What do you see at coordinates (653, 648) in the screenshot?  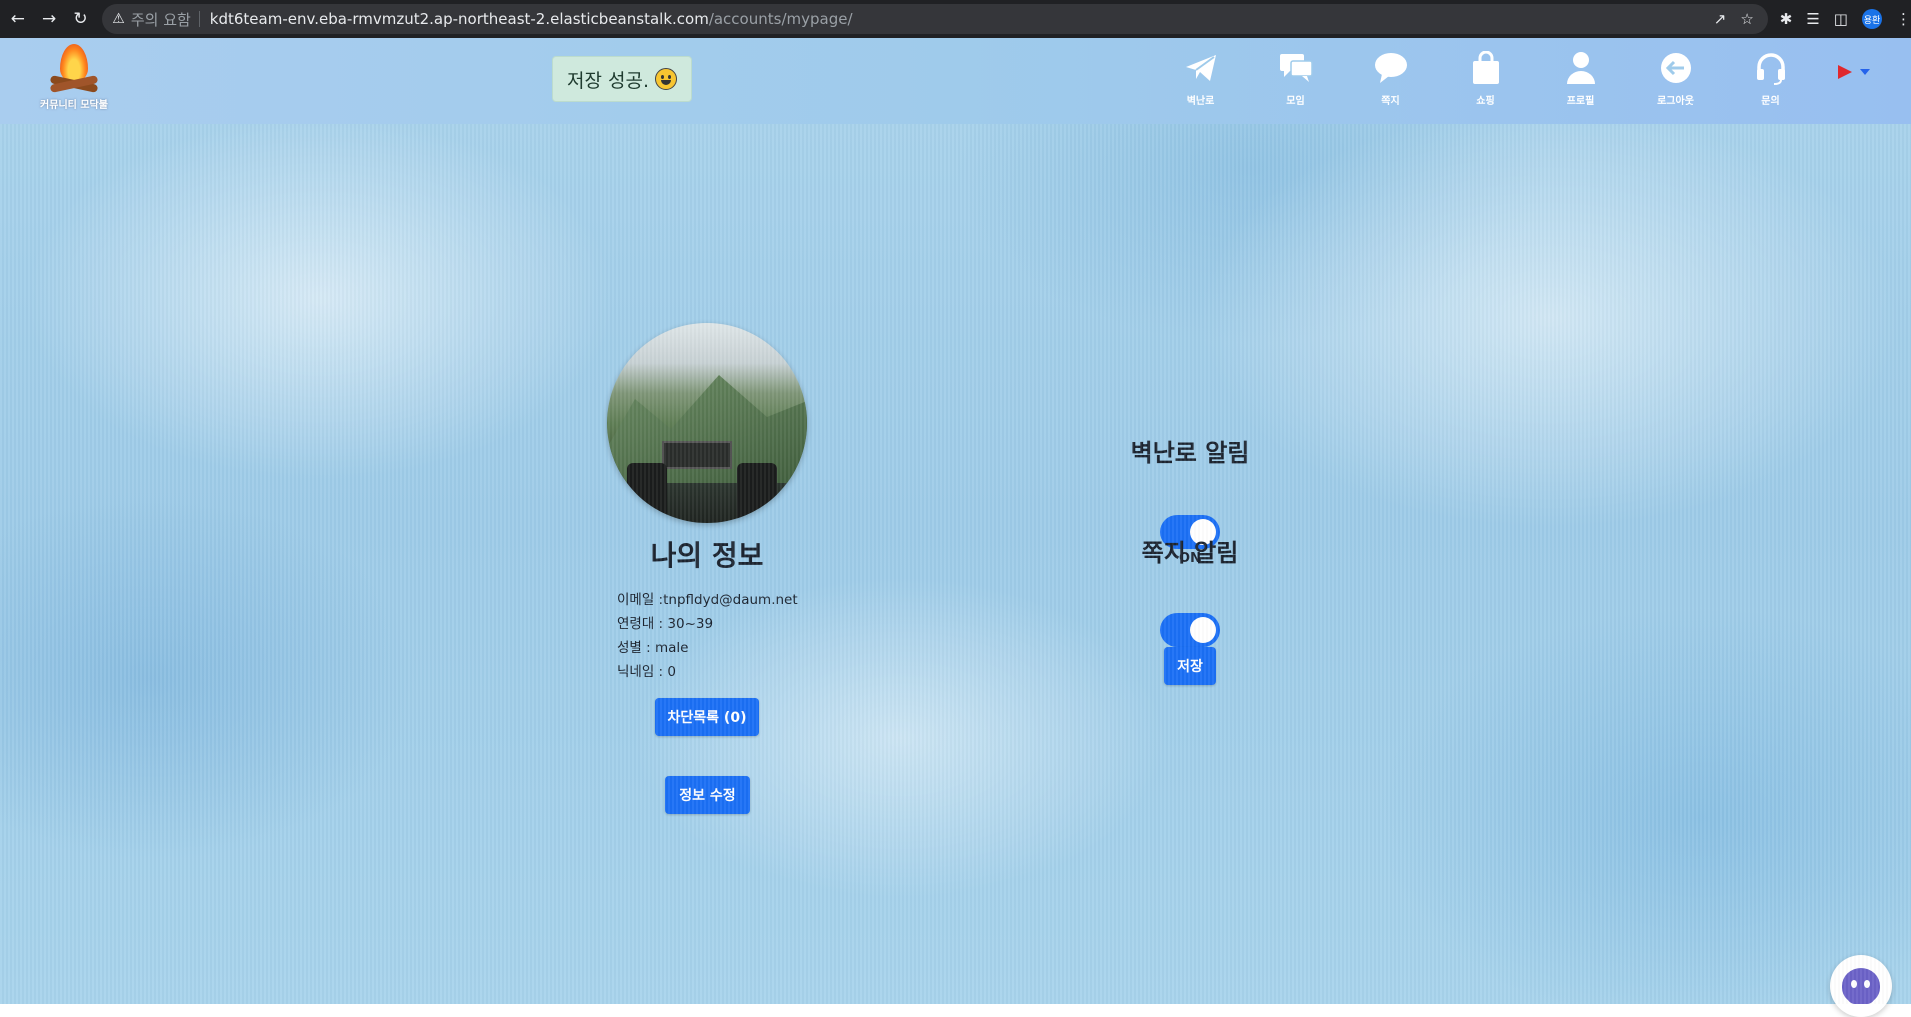 I see `gender-row: 성별 : male` at bounding box center [653, 648].